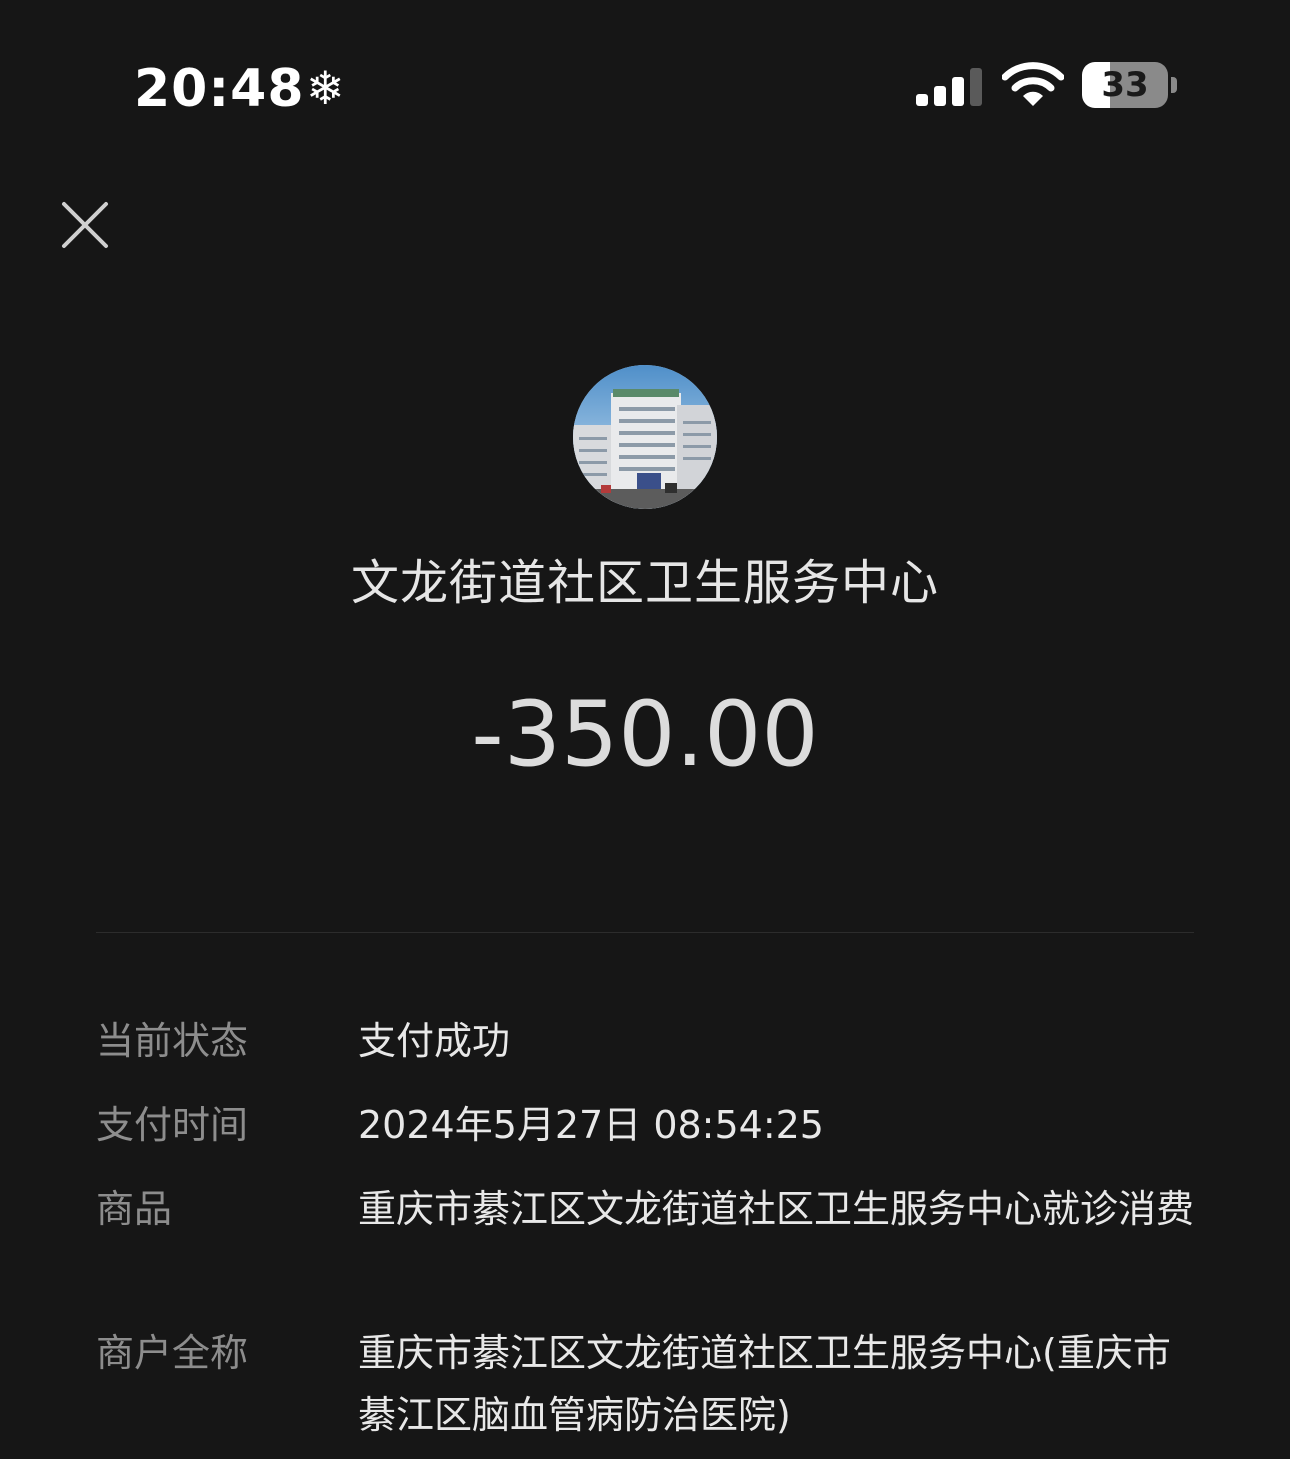  I want to click on merchant-name: 文龙街道社区卫生服务中心, so click(644, 583).